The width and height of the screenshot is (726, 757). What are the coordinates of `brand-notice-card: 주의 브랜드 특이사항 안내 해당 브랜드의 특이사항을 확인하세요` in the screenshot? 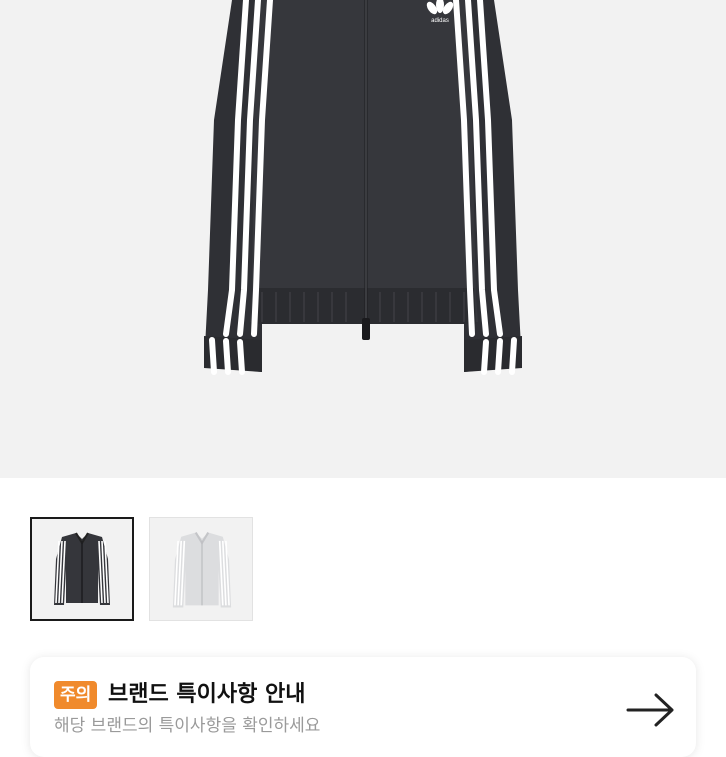 It's located at (363, 707).